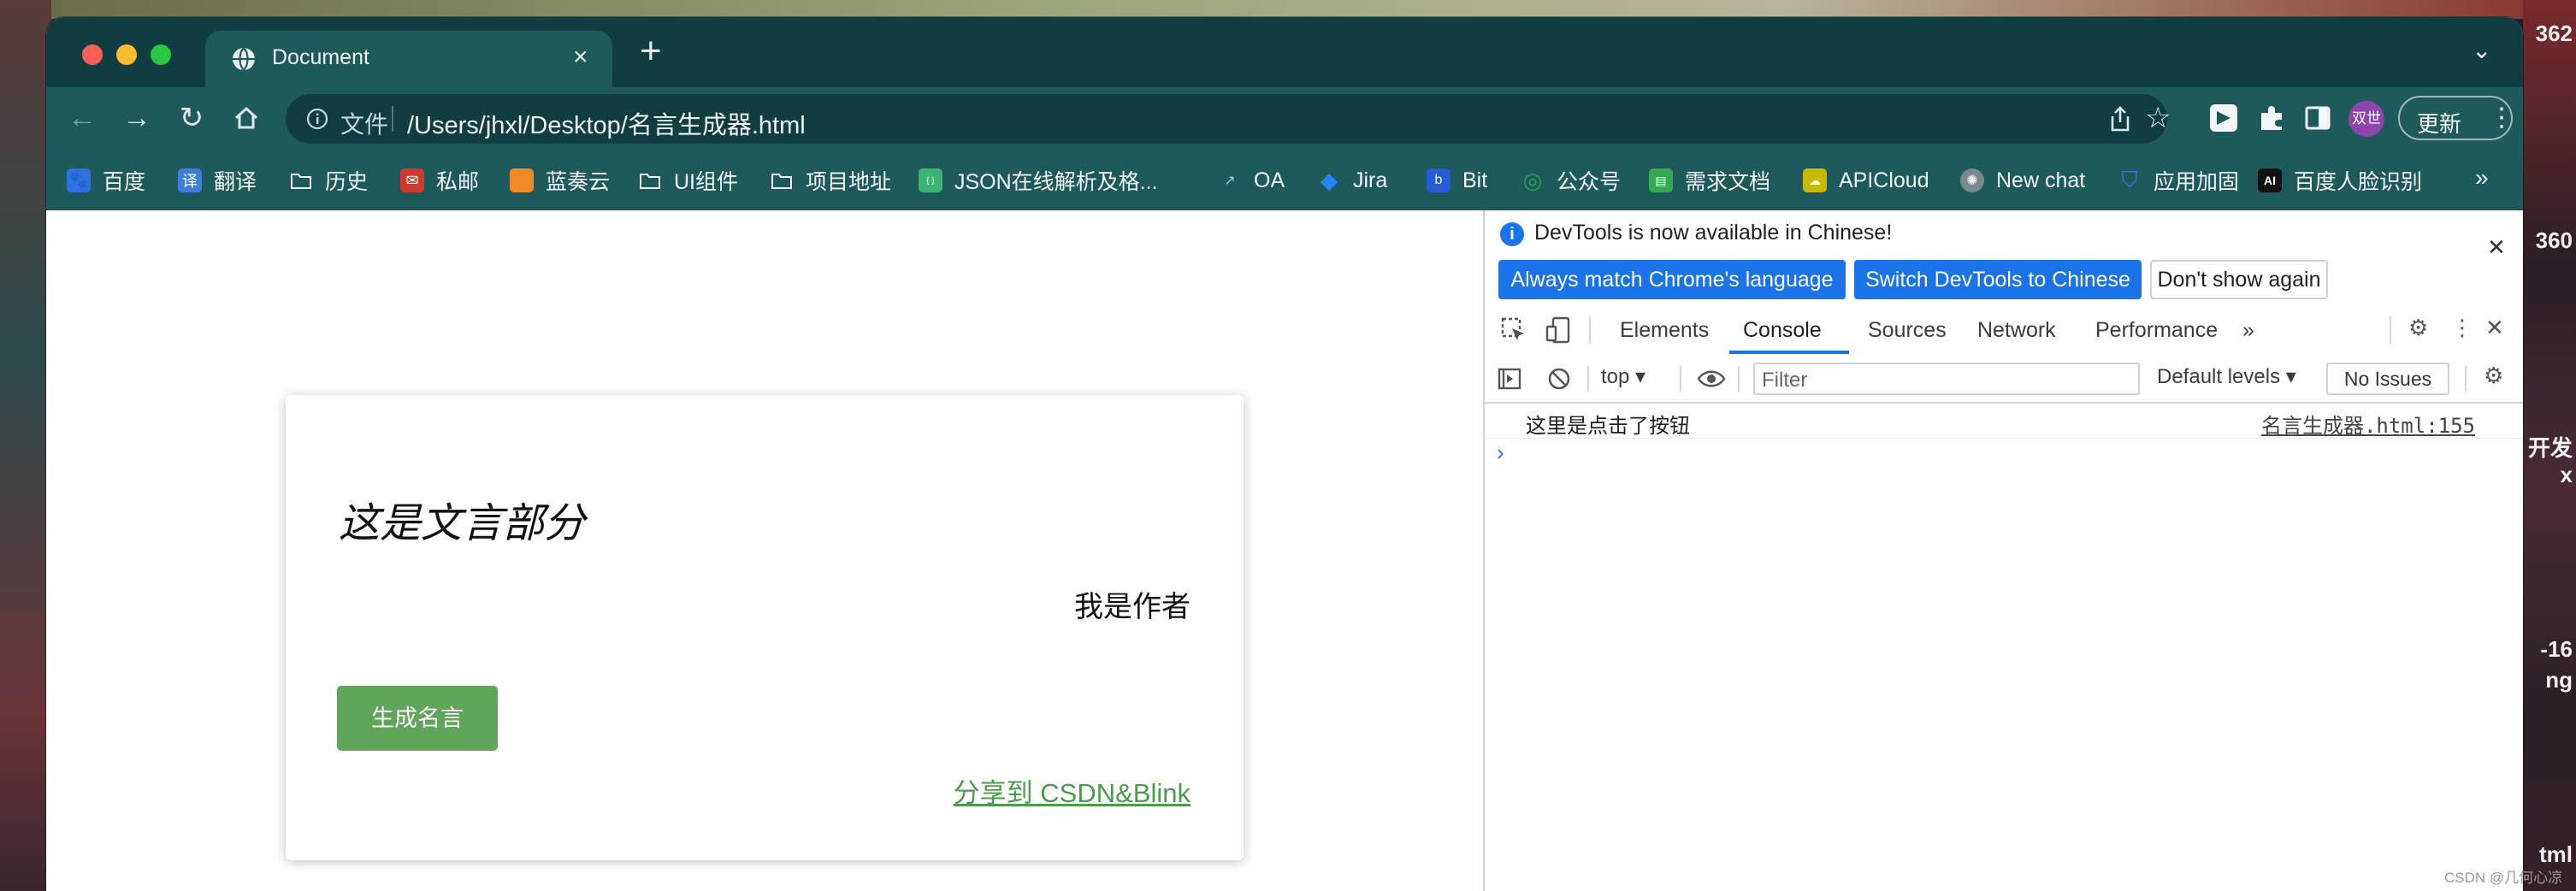 The height and width of the screenshot is (891, 2576). What do you see at coordinates (2496, 247) in the screenshot?
I see `close-infobar-icon: ✕` at bounding box center [2496, 247].